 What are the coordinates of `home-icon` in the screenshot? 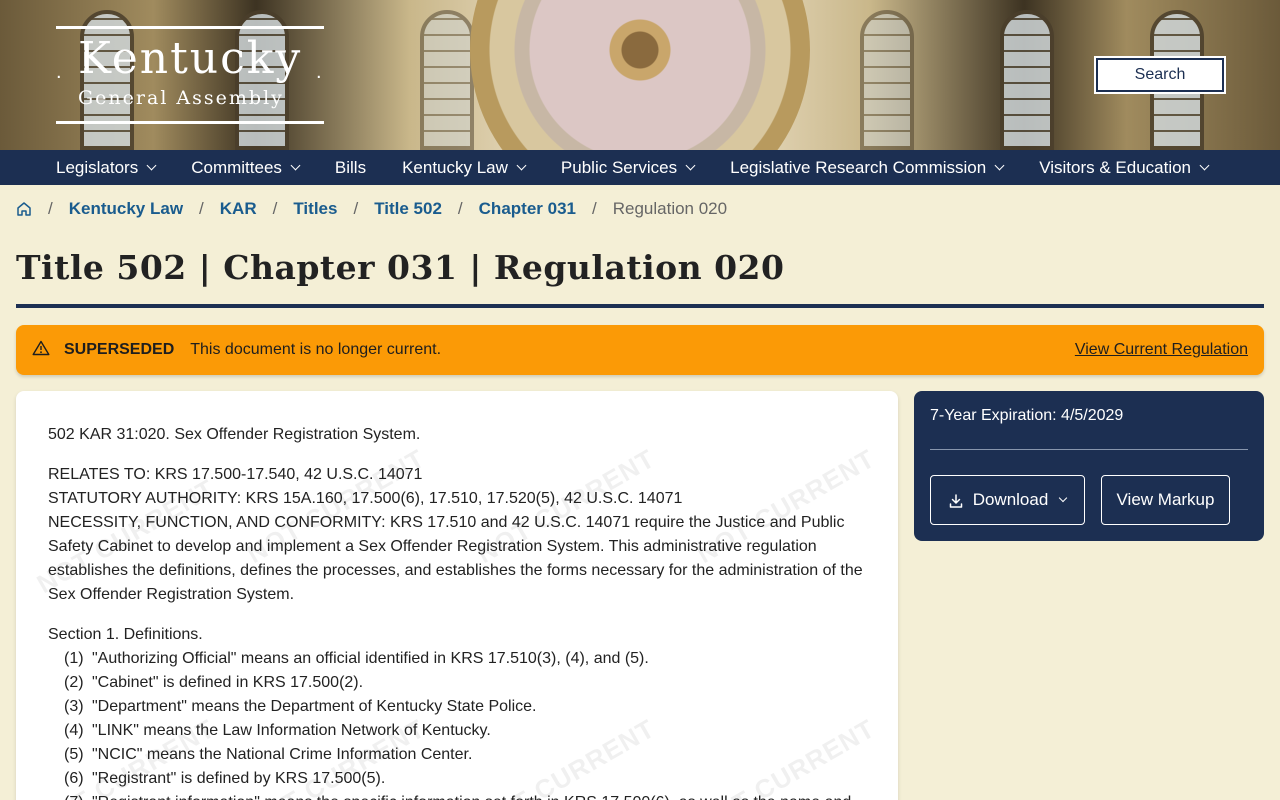 It's located at (24, 209).